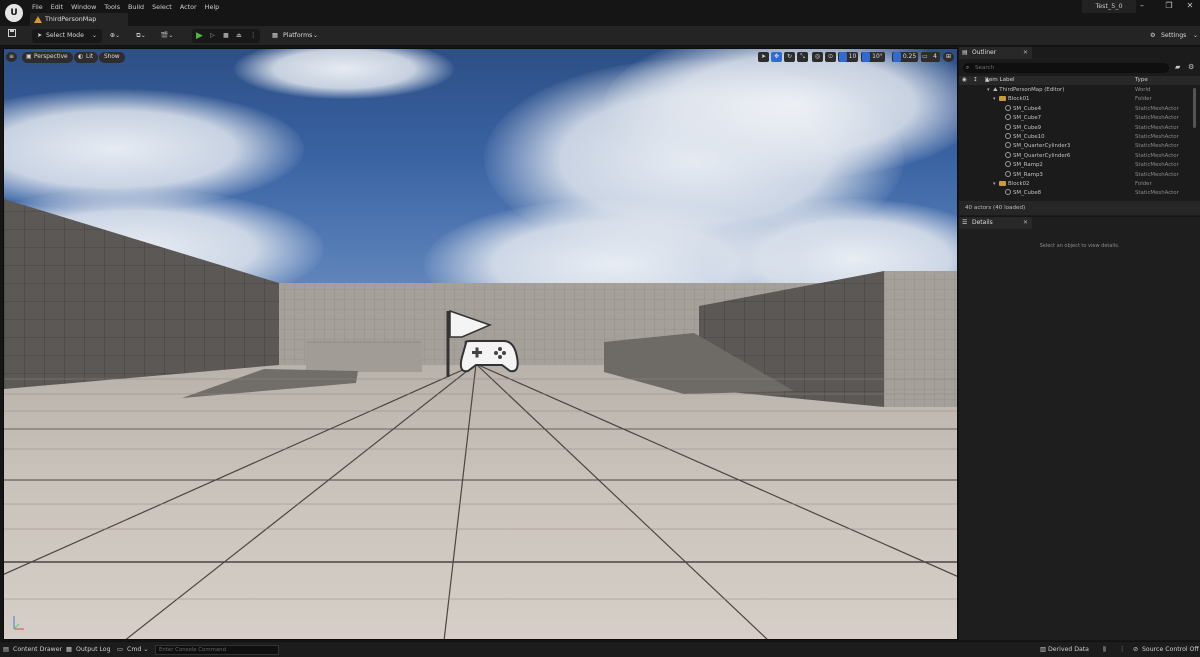 Image resolution: width=1200 pixels, height=657 pixels. I want to click on perspective-button: ▣ Perspective, so click(47, 57).